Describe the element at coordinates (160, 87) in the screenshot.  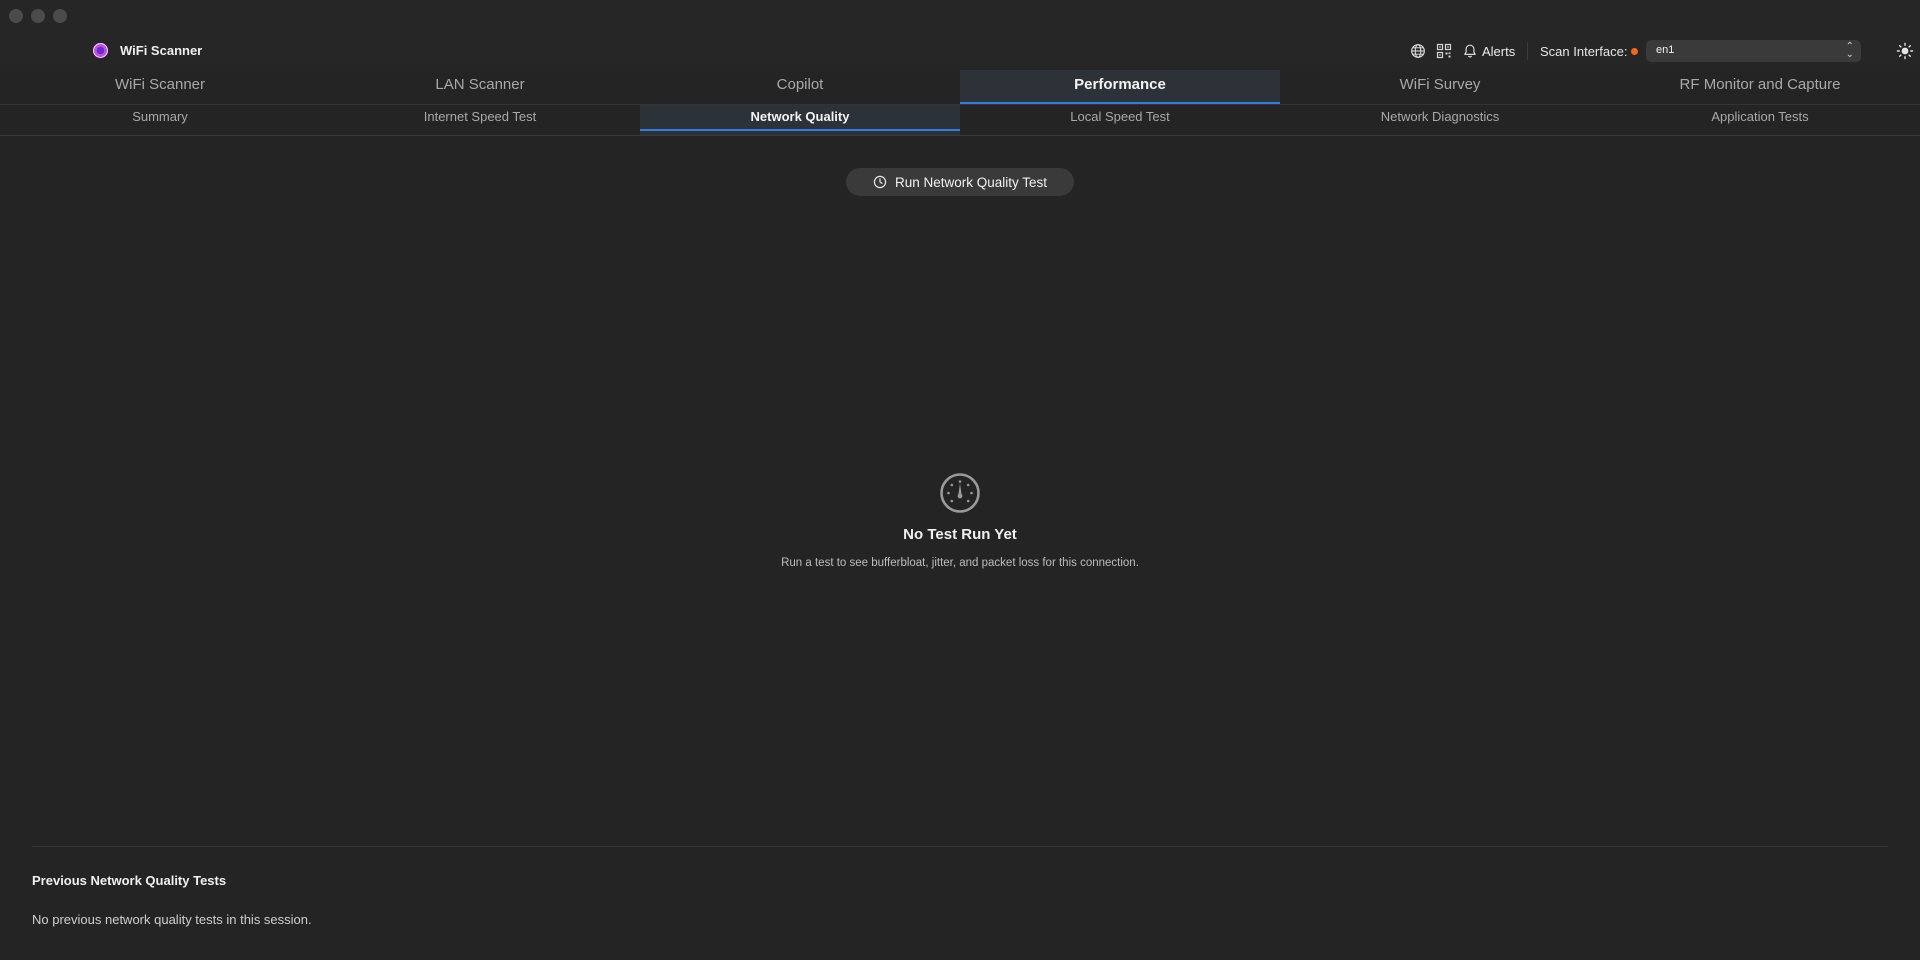
I see `tab-wifi-scanner: WiFi Scanner` at that location.